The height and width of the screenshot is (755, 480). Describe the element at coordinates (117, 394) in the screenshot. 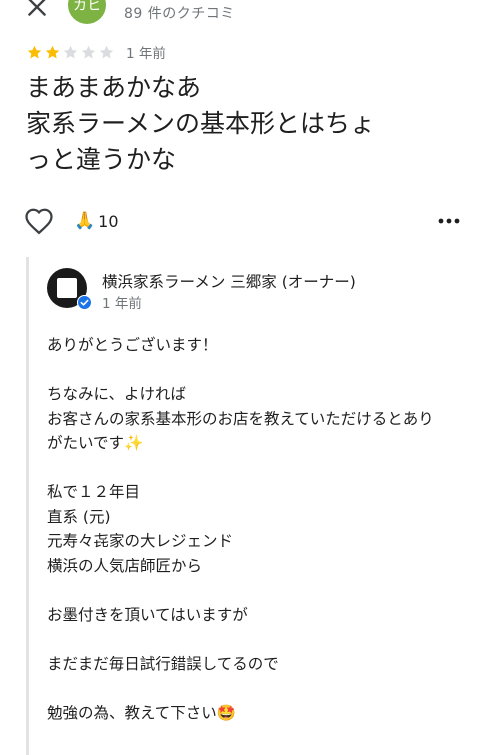

I see `reply-line: ちなみに、よければ` at that location.